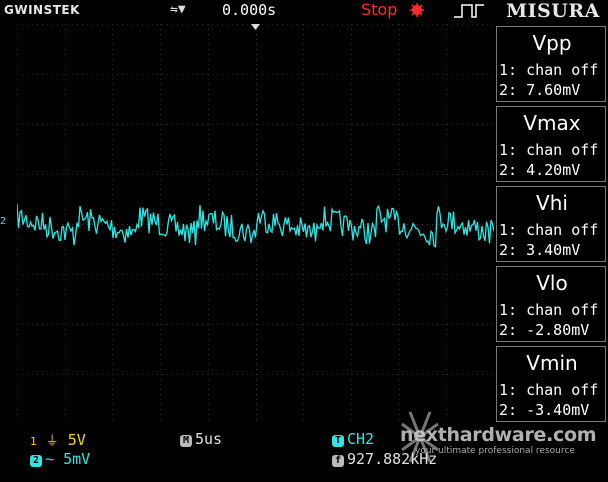  I want to click on measure-box-vpp: Vpp 1: chan off 2: 7.60mV, so click(551, 64).